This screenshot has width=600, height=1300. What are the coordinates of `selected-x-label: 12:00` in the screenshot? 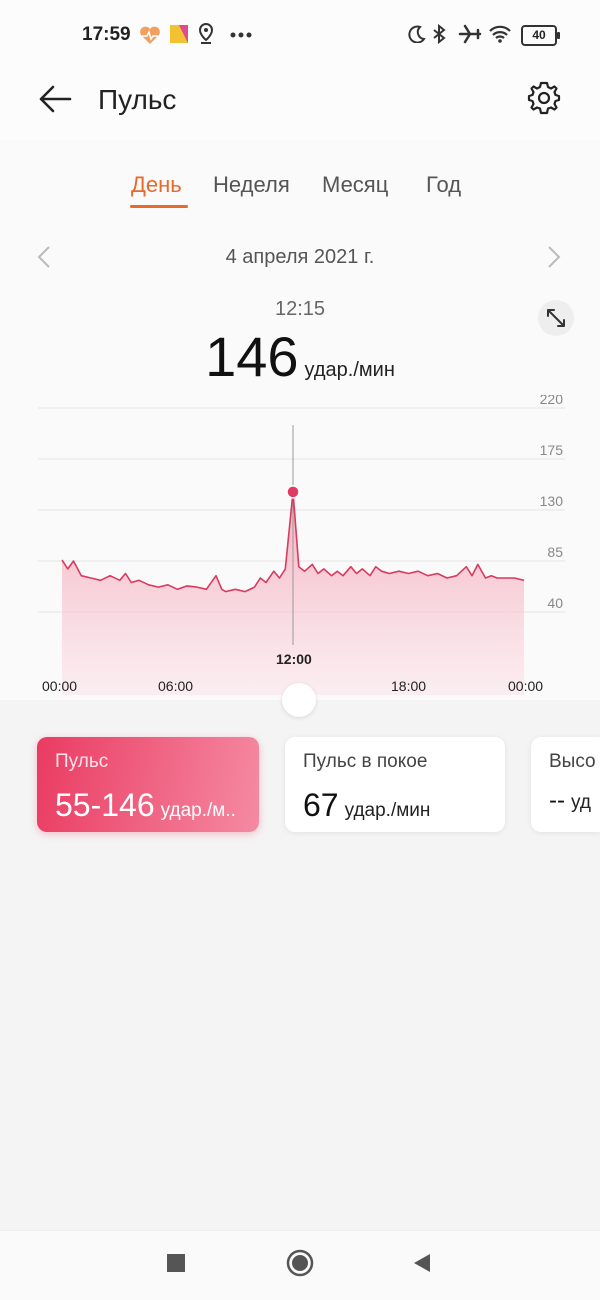 It's located at (294, 659).